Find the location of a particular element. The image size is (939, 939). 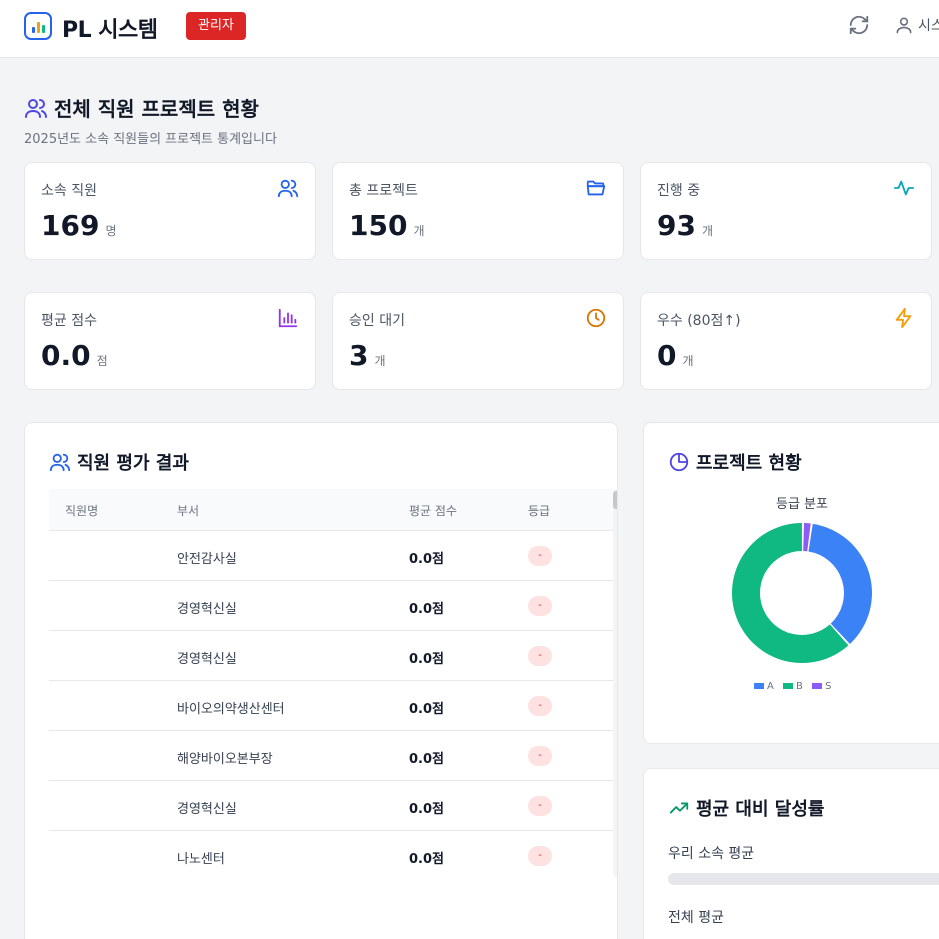

donut-slice-a is located at coordinates (840, 583).